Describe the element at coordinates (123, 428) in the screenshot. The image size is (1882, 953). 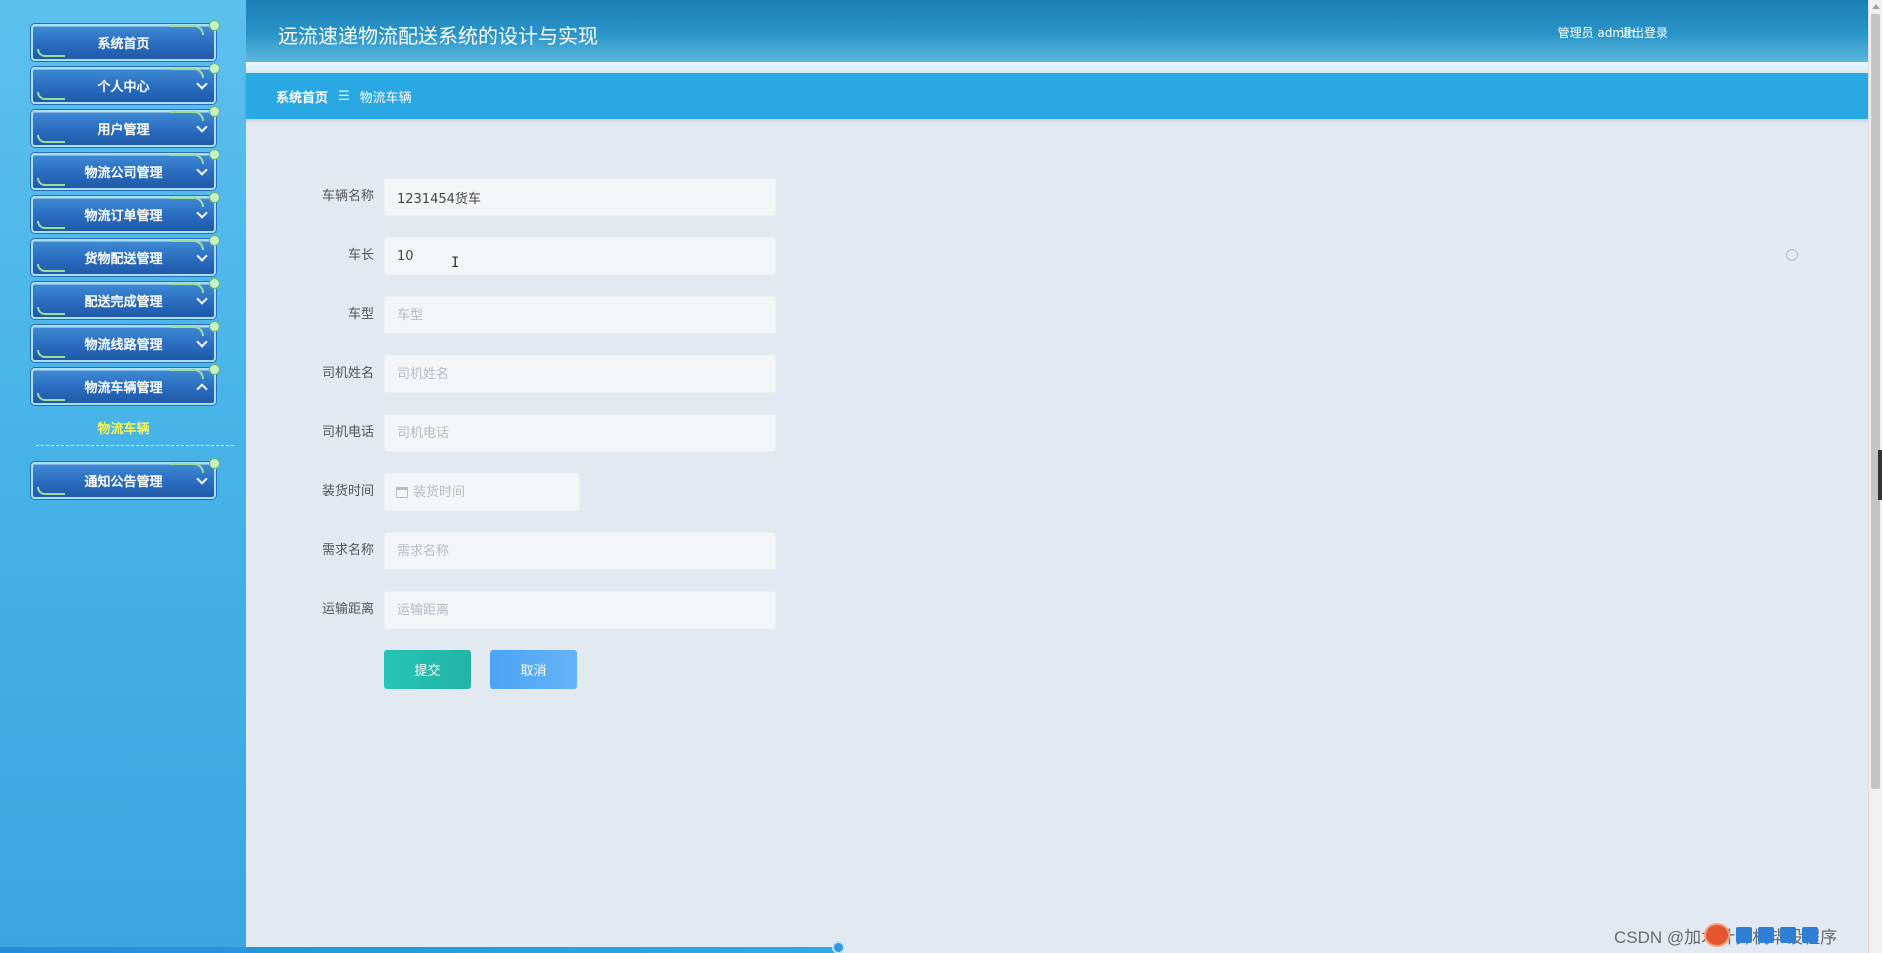
I see `sidebar-subitem-vehicles: 物流车辆` at that location.